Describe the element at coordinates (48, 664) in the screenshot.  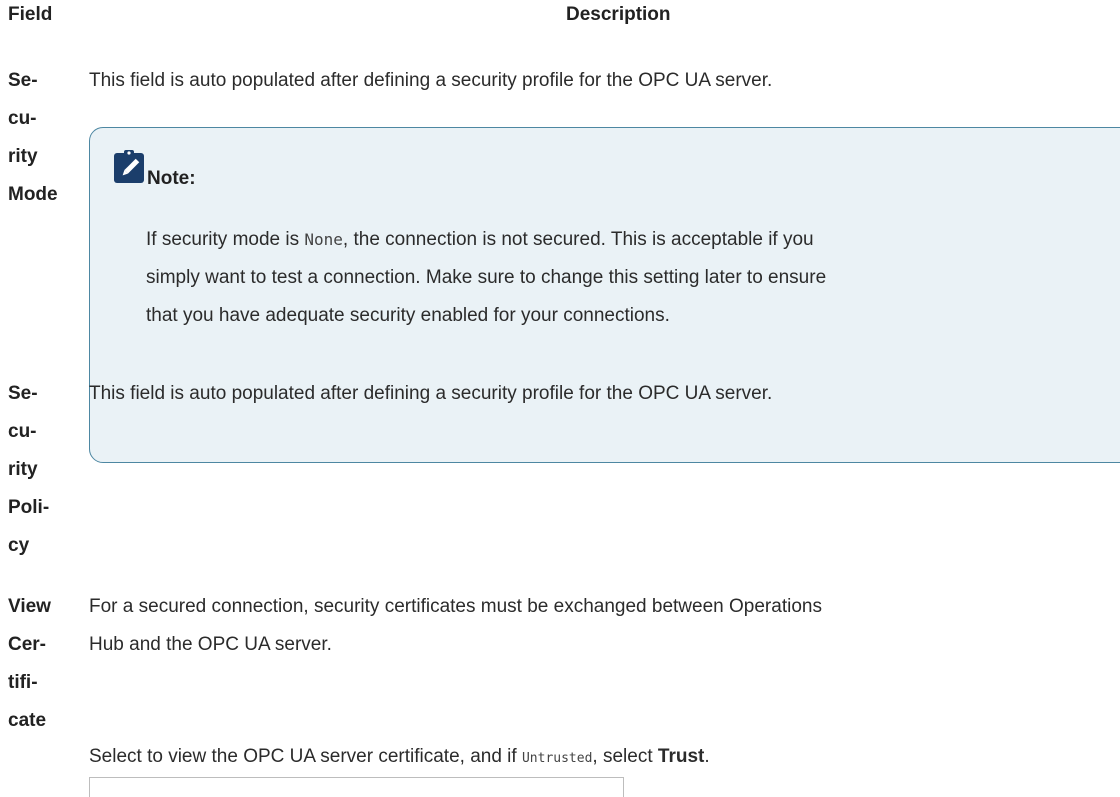
I see `field-label-view-certificate: View Cer- tifi- cate` at that location.